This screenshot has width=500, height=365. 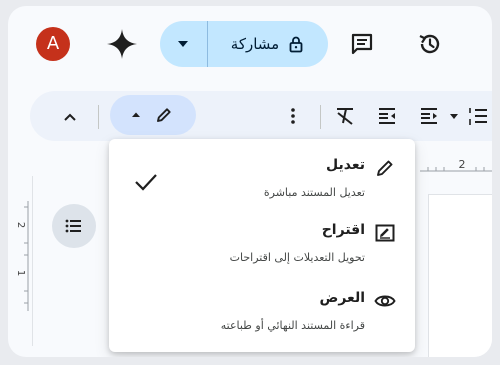 I want to click on menu-item-viewing: العرض قراءة المستند النهائي أو طباعته, so click(x=262, y=310).